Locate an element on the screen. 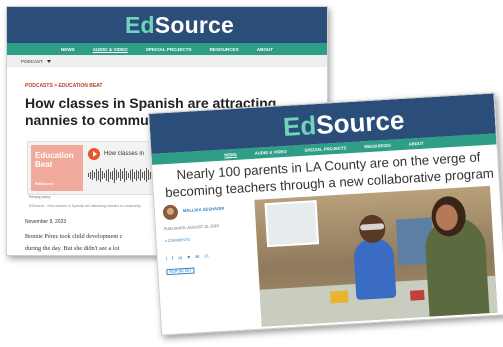 The image size is (503, 347). photo-child is located at coordinates (374, 268).